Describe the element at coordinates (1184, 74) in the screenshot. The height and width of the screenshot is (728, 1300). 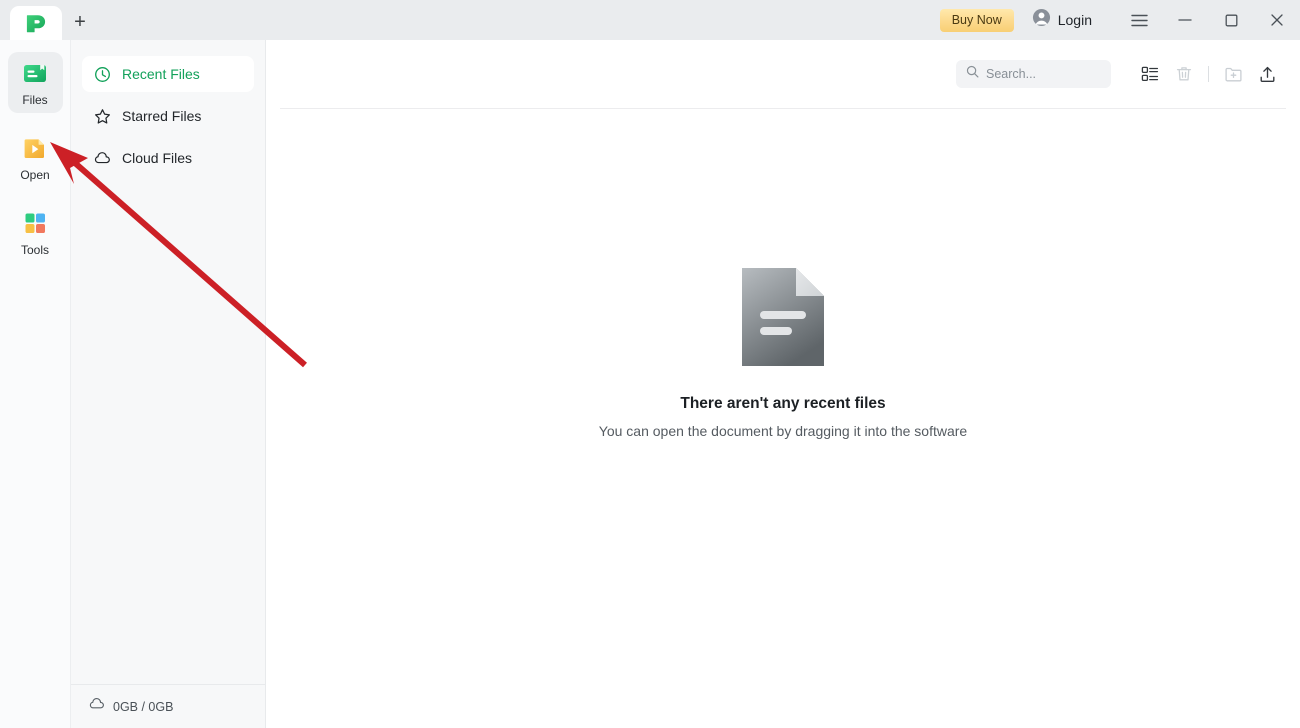
I see `delete-icon` at that location.